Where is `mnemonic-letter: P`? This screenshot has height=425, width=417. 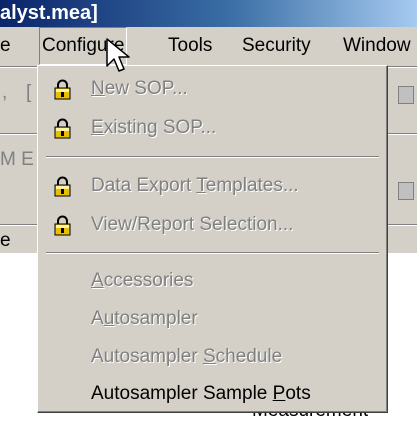
mnemonic-letter: P is located at coordinates (279, 393).